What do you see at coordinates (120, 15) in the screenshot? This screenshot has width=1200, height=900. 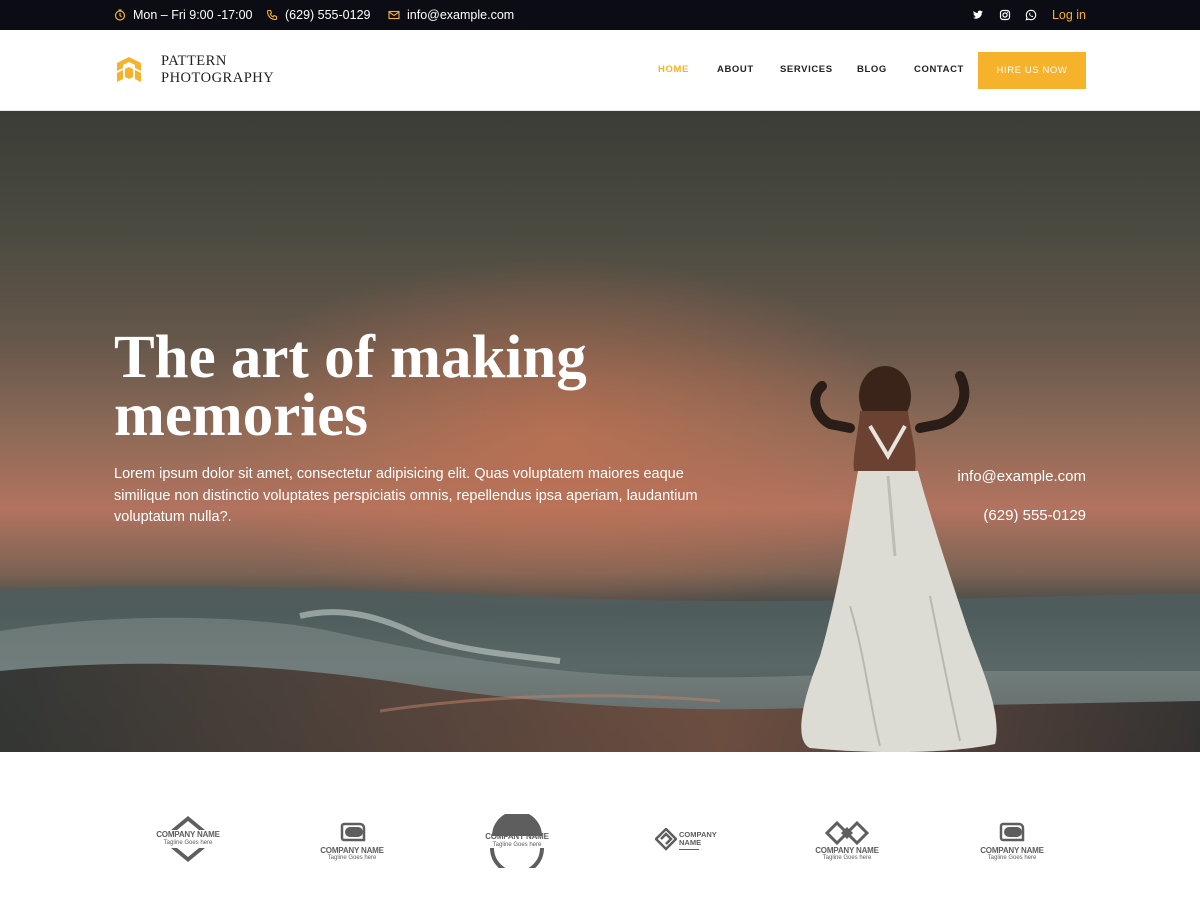 I see `clock-icon` at bounding box center [120, 15].